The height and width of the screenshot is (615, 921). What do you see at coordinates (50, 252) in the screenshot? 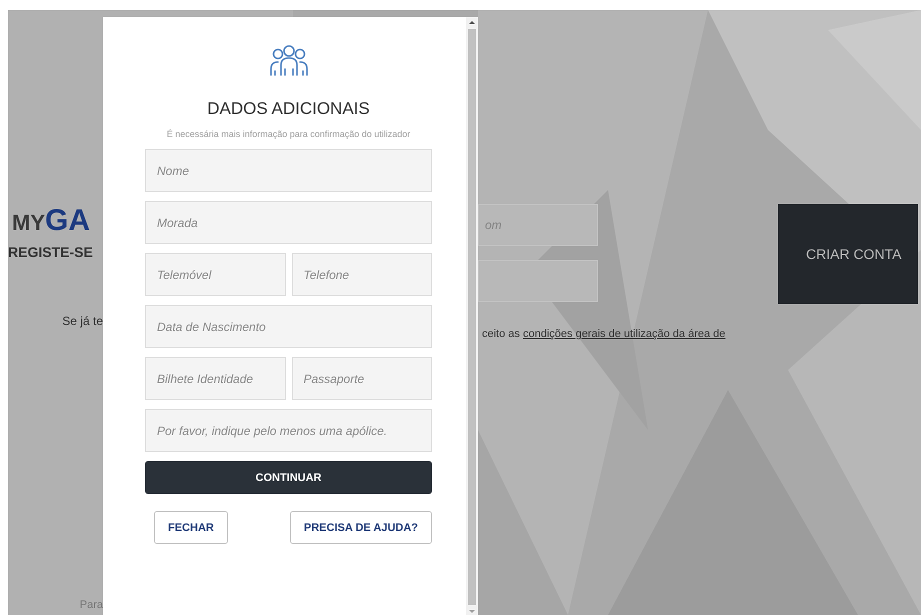
I see `page-heading: REGISTE-SE` at bounding box center [50, 252].